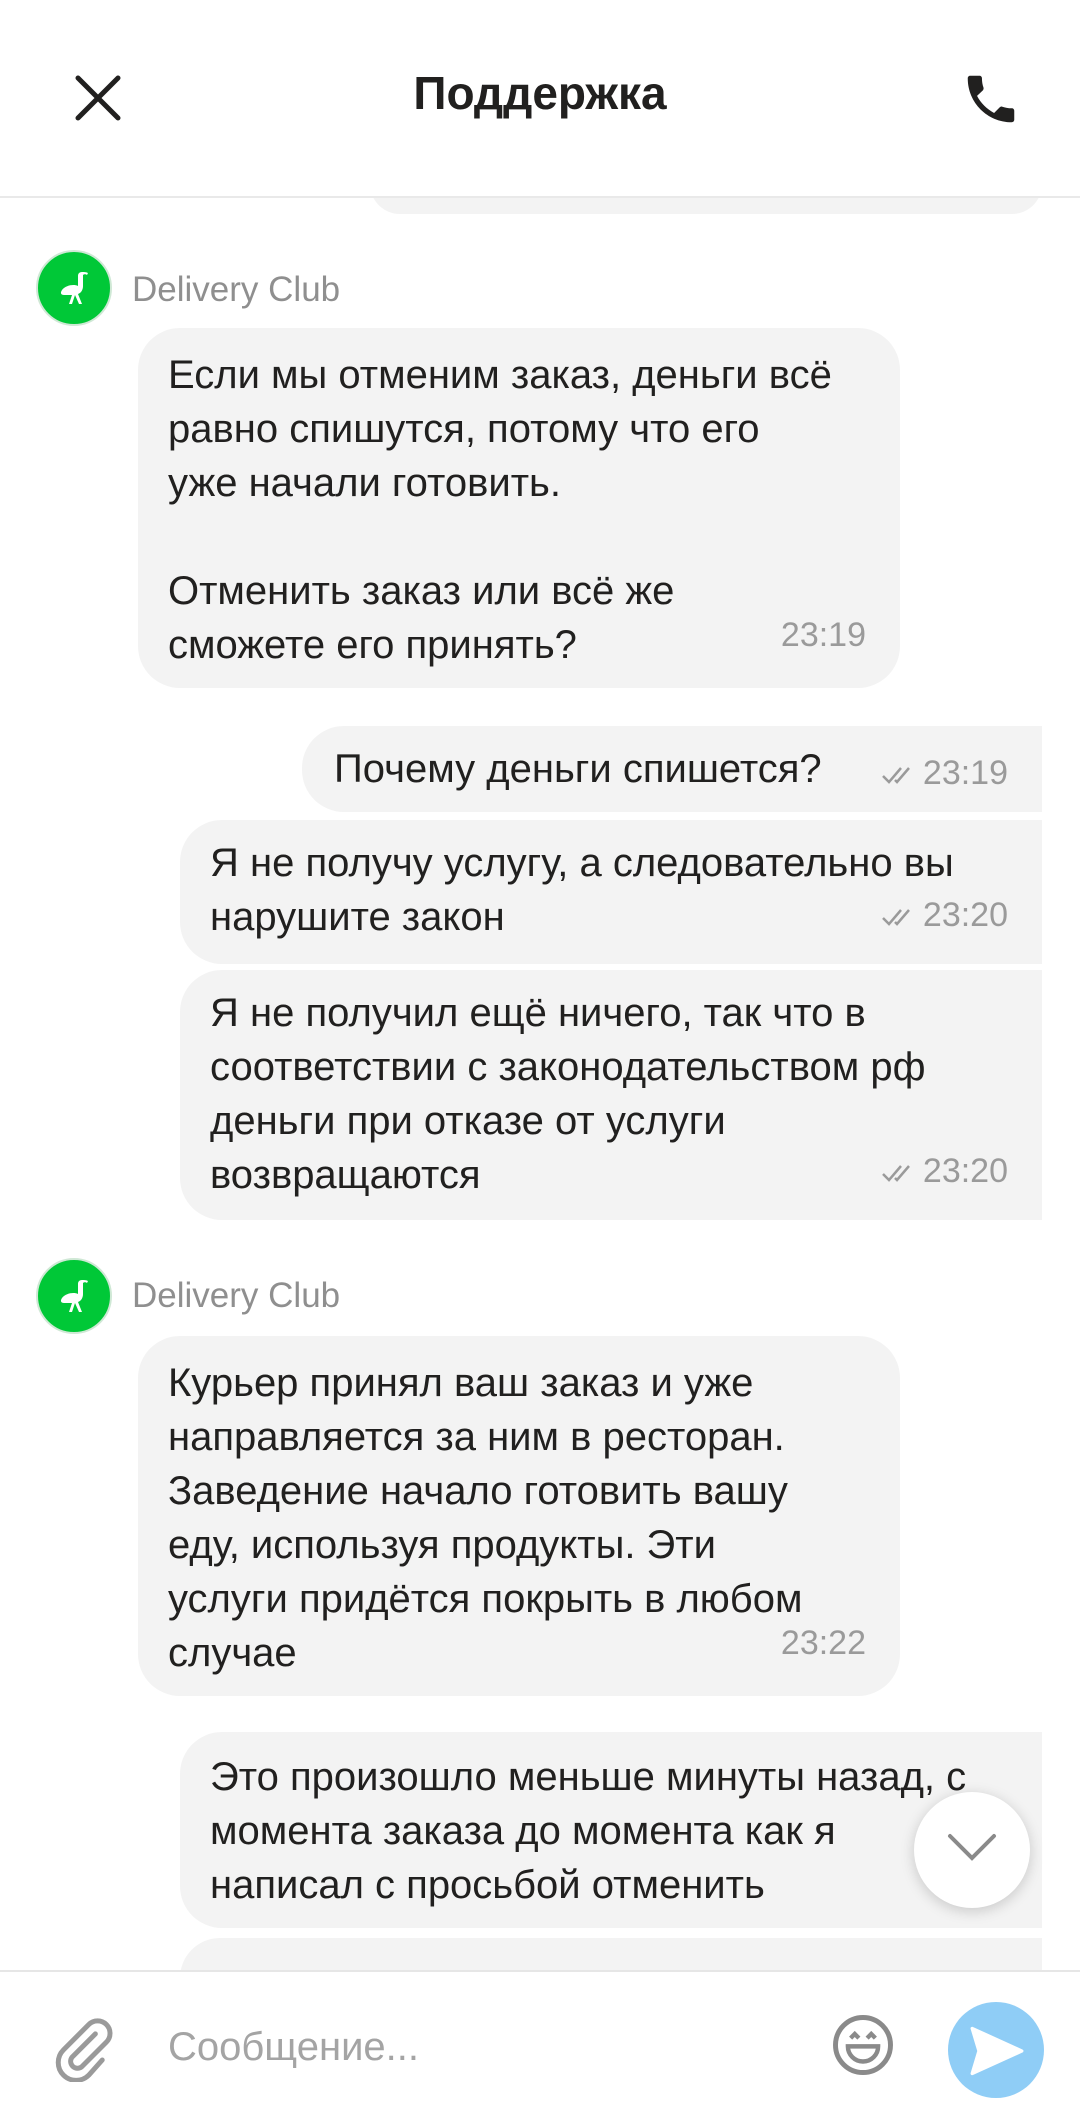 The height and width of the screenshot is (2120, 1080). I want to click on paperclip-icon, so click(83, 2049).